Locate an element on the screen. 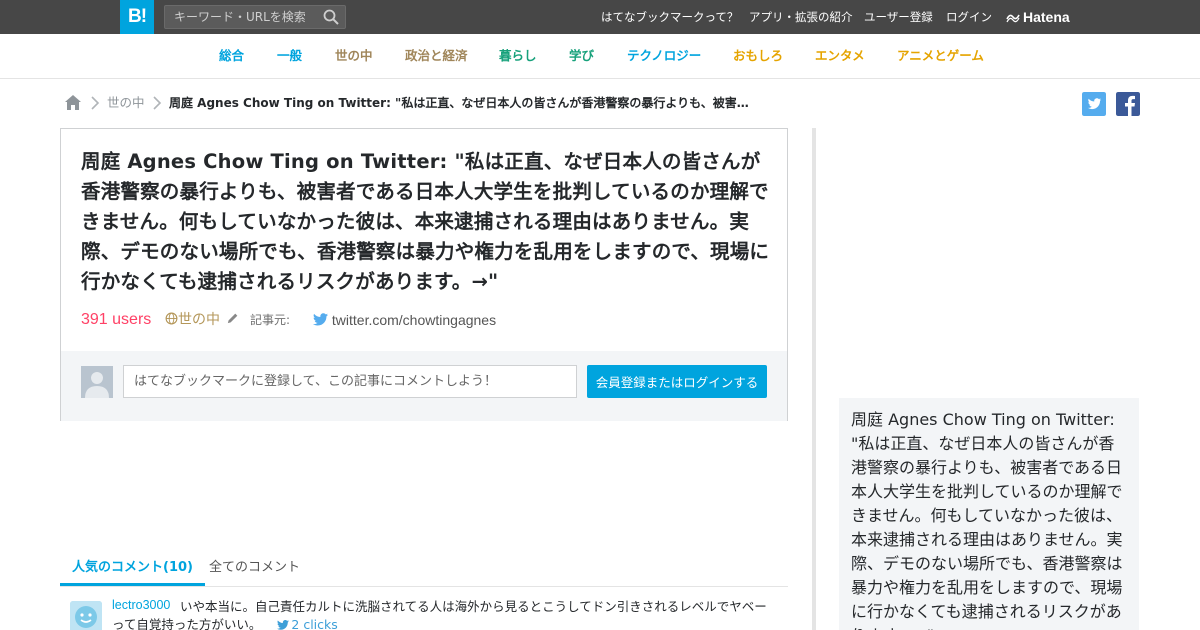  user-placeholder-icon is located at coordinates (97, 385).